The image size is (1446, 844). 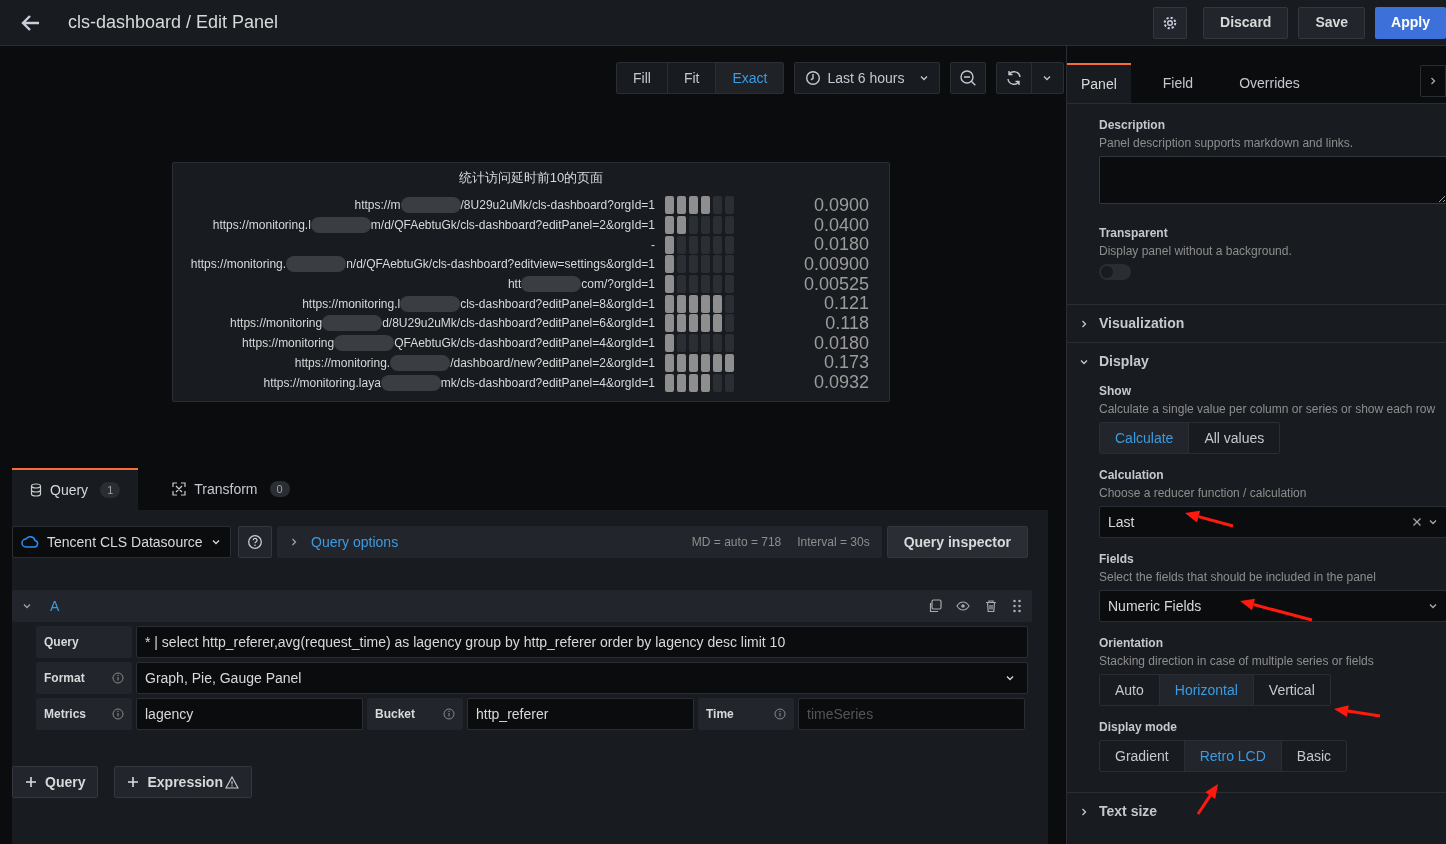 What do you see at coordinates (27, 606) in the screenshot?
I see `chevron-down-icon` at bounding box center [27, 606].